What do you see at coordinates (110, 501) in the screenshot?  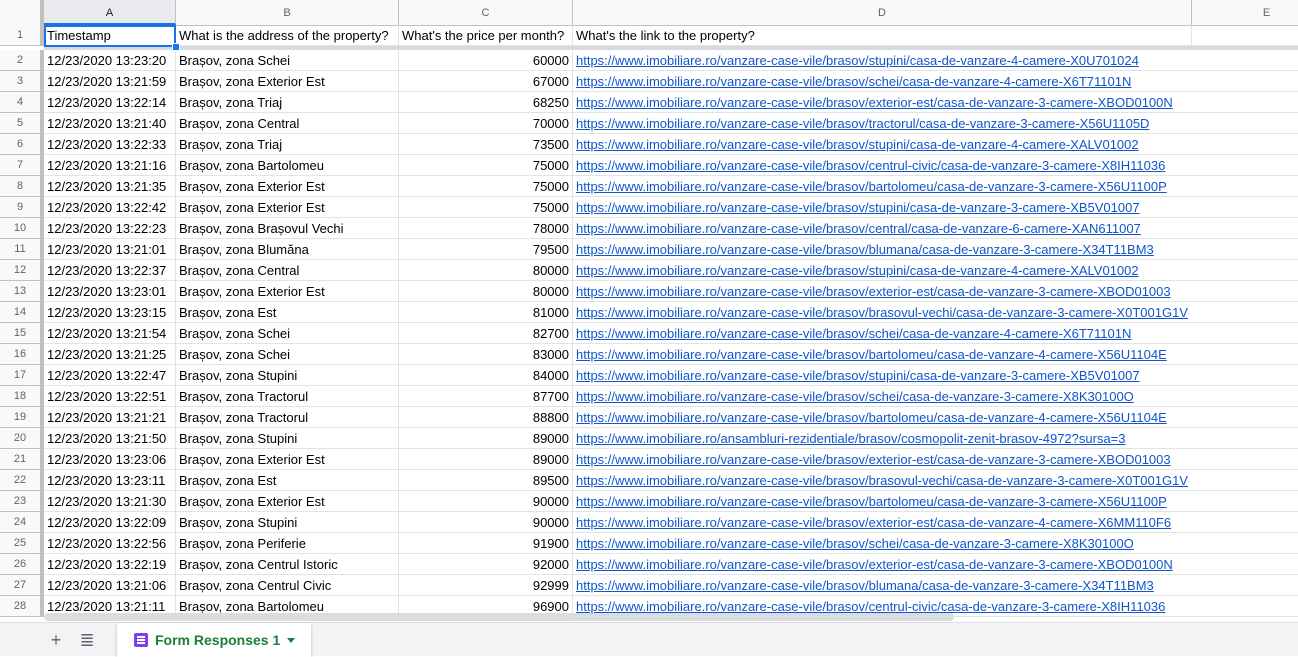 I see `timestamp-cell: 12/23/2020 13:21:30` at bounding box center [110, 501].